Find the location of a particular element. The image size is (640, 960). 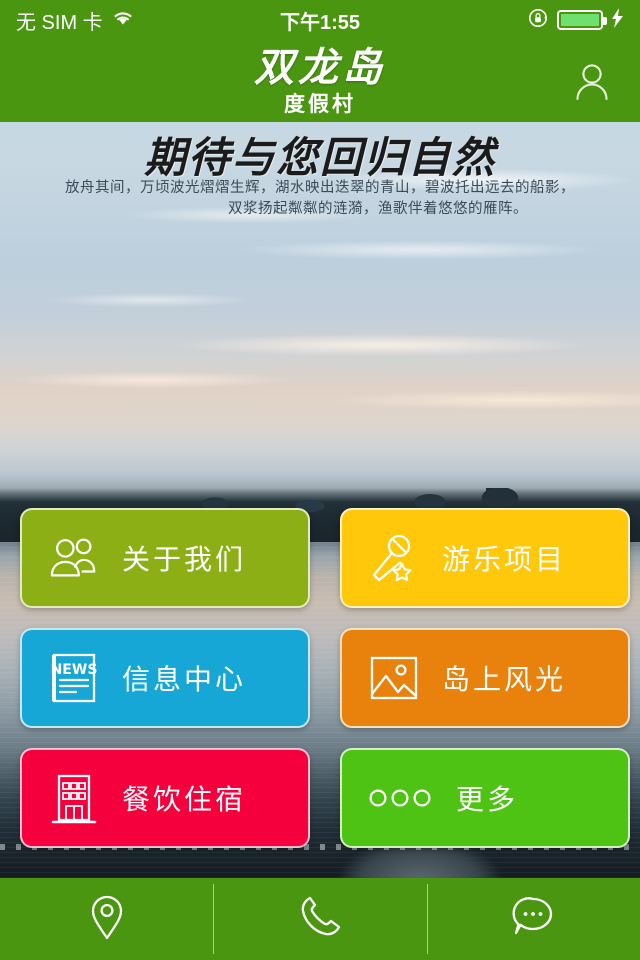

wifi-icon is located at coordinates (123, 20).